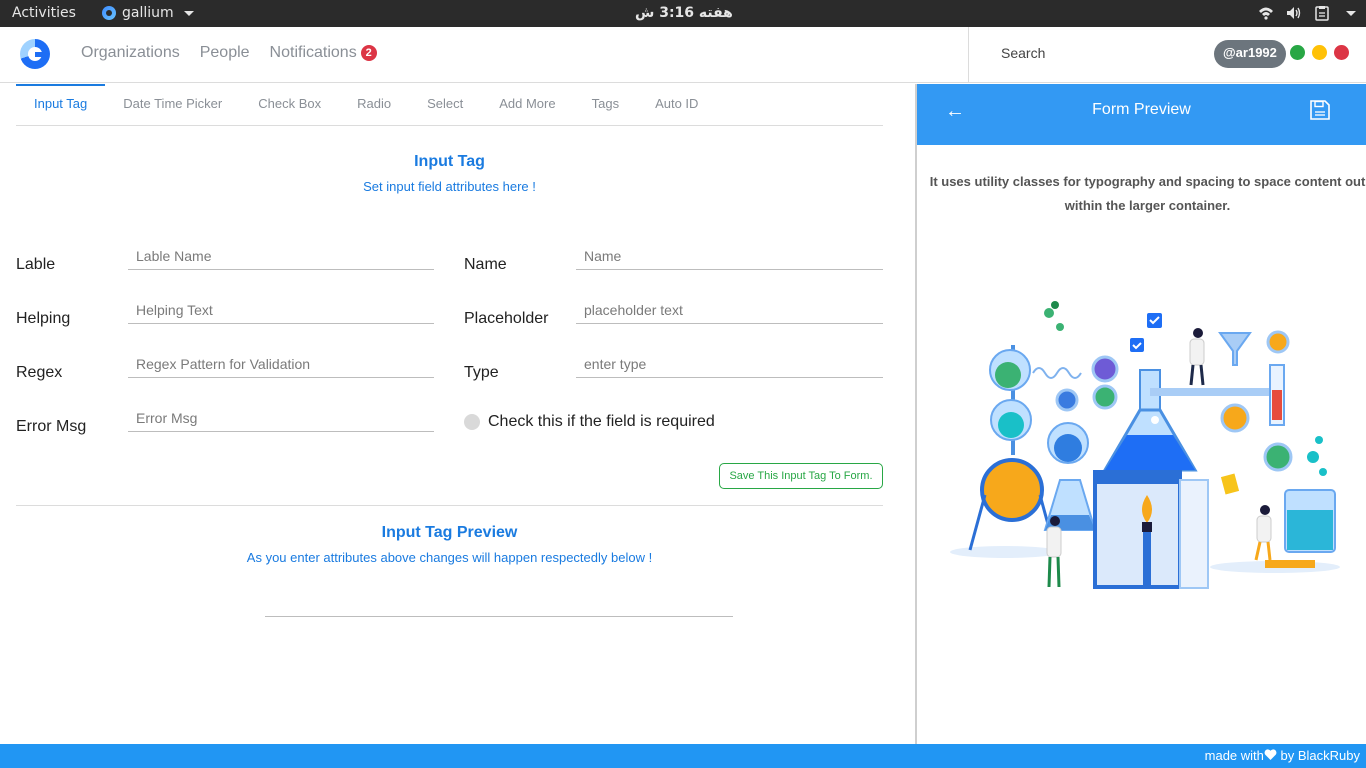 The width and height of the screenshot is (1366, 768). What do you see at coordinates (43, 318) in the screenshot?
I see `helping-field-label: Helping` at bounding box center [43, 318].